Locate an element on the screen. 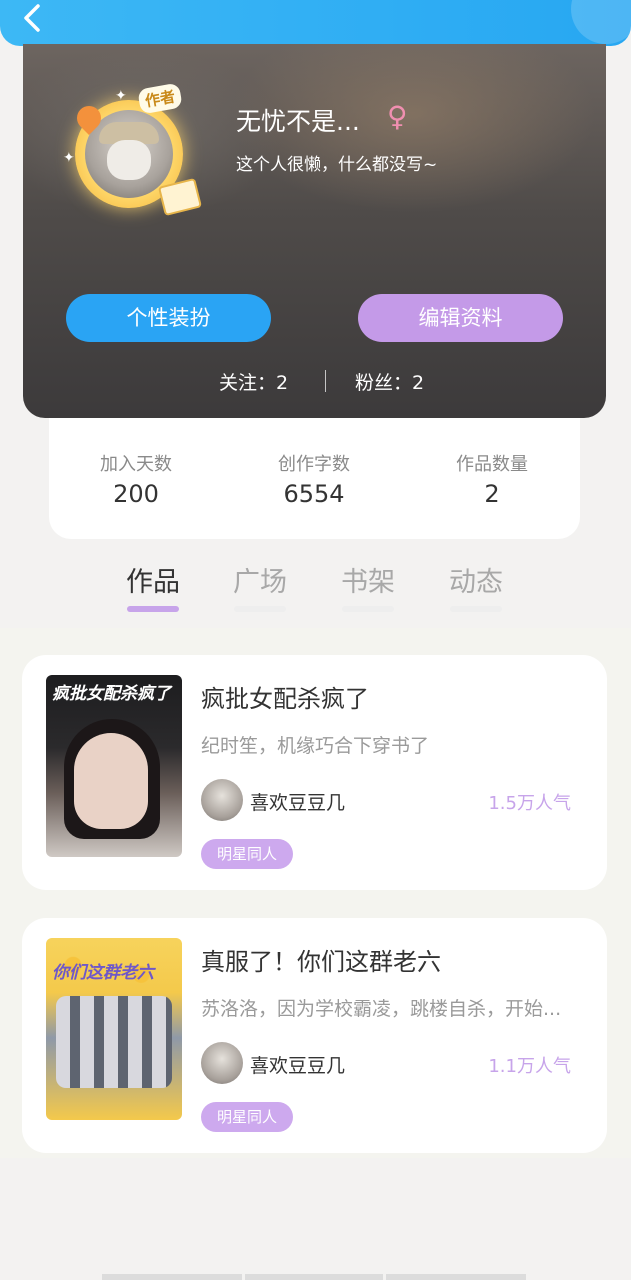  top-bar is located at coordinates (315, 23).